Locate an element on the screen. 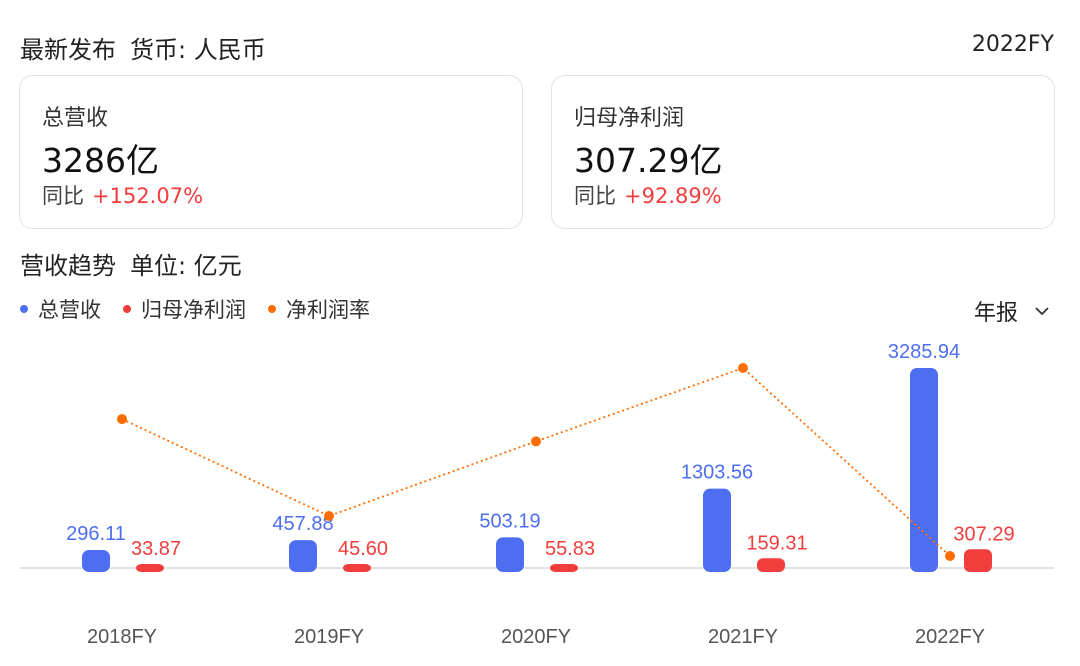  trend-title: 营收趋势 is located at coordinates (68, 266).